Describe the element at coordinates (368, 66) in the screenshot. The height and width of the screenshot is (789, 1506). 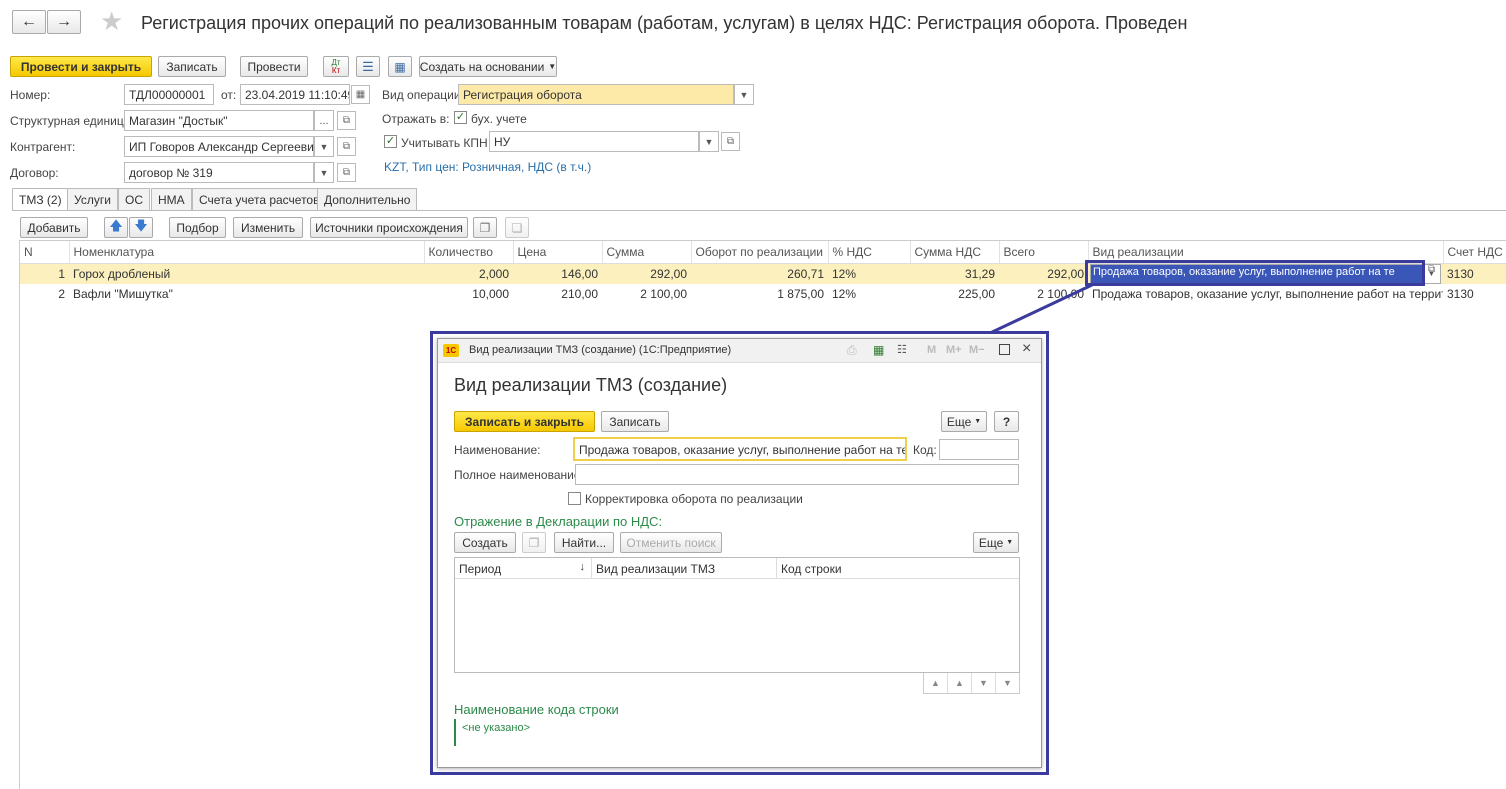
I see `document-list-button: ☰` at that location.